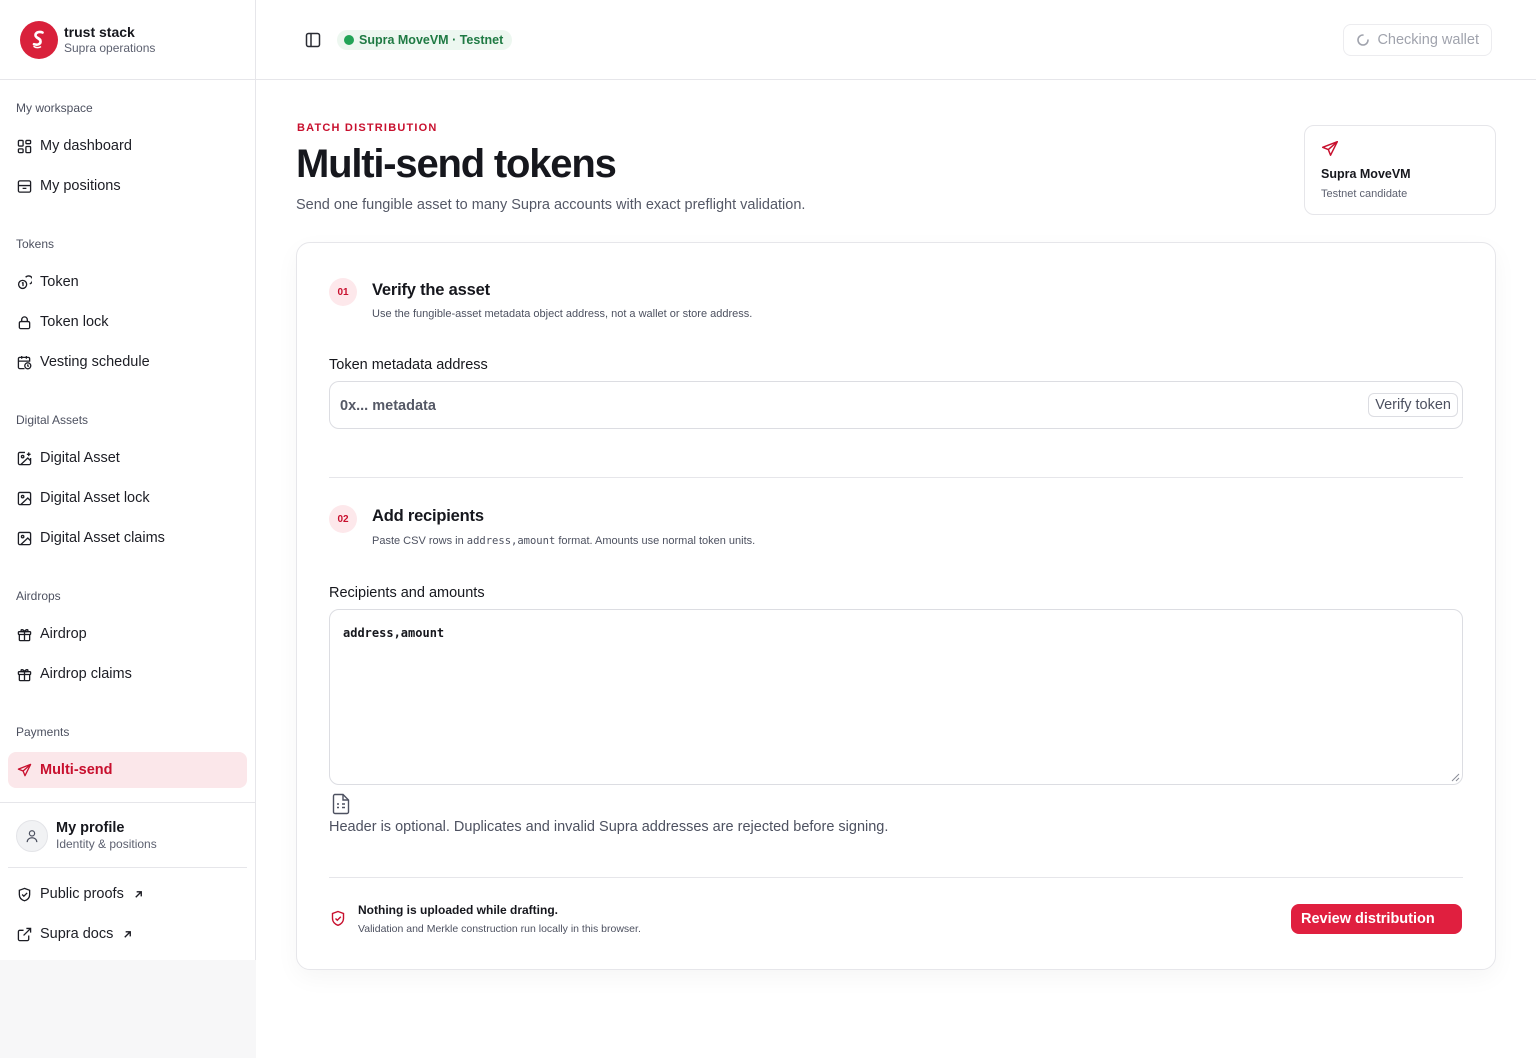 The height and width of the screenshot is (1058, 1536). What do you see at coordinates (458, 910) in the screenshot?
I see `privacy-notice-title: Nothing is uploaded while drafting.` at bounding box center [458, 910].